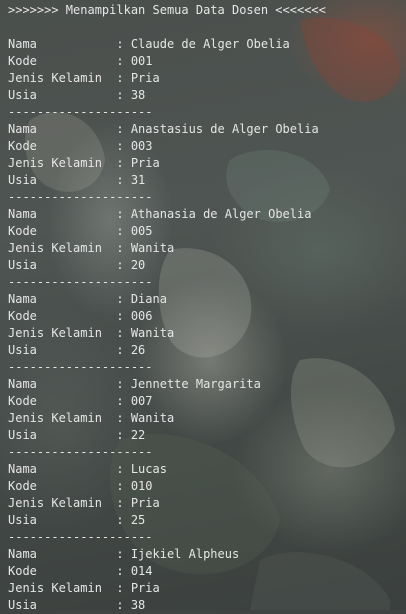 The image size is (406, 614). I want to click on record-name-line: Nama : Jennette Margarita, so click(203, 384).